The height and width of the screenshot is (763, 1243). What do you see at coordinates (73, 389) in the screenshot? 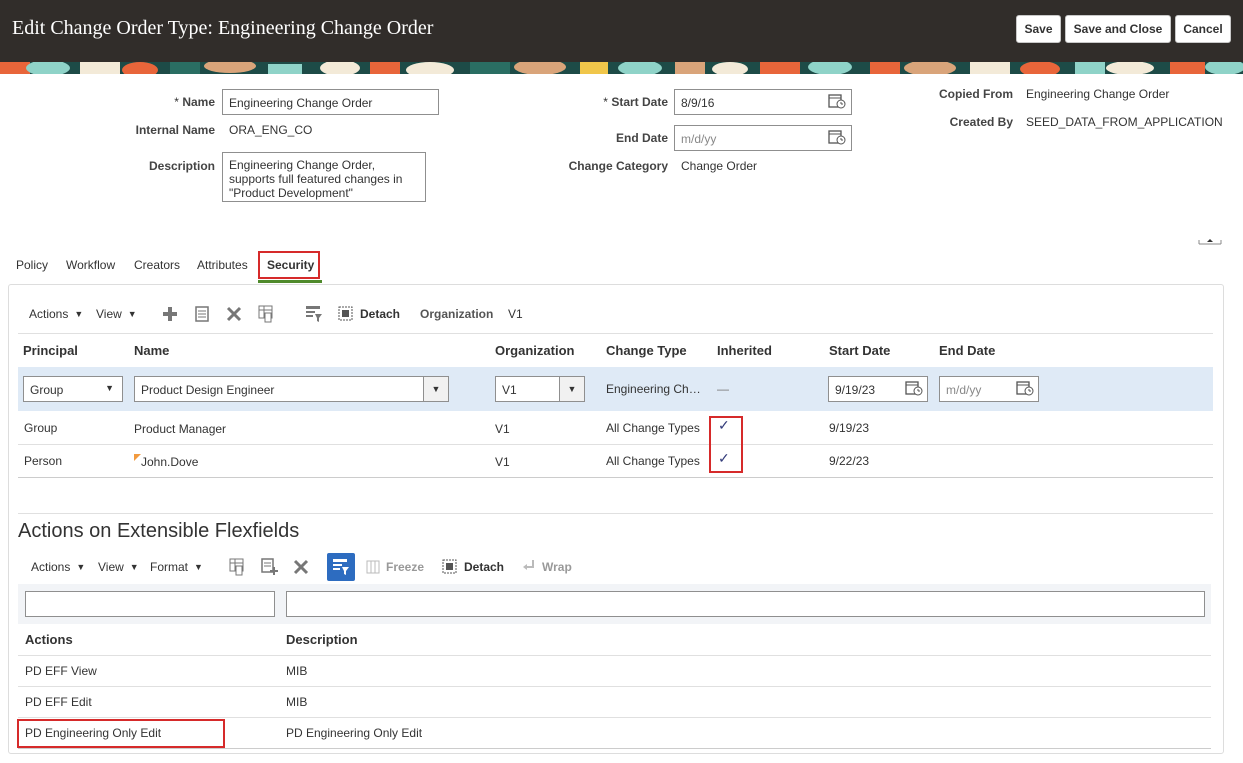
I see `principal-select: Group ▼` at bounding box center [73, 389].